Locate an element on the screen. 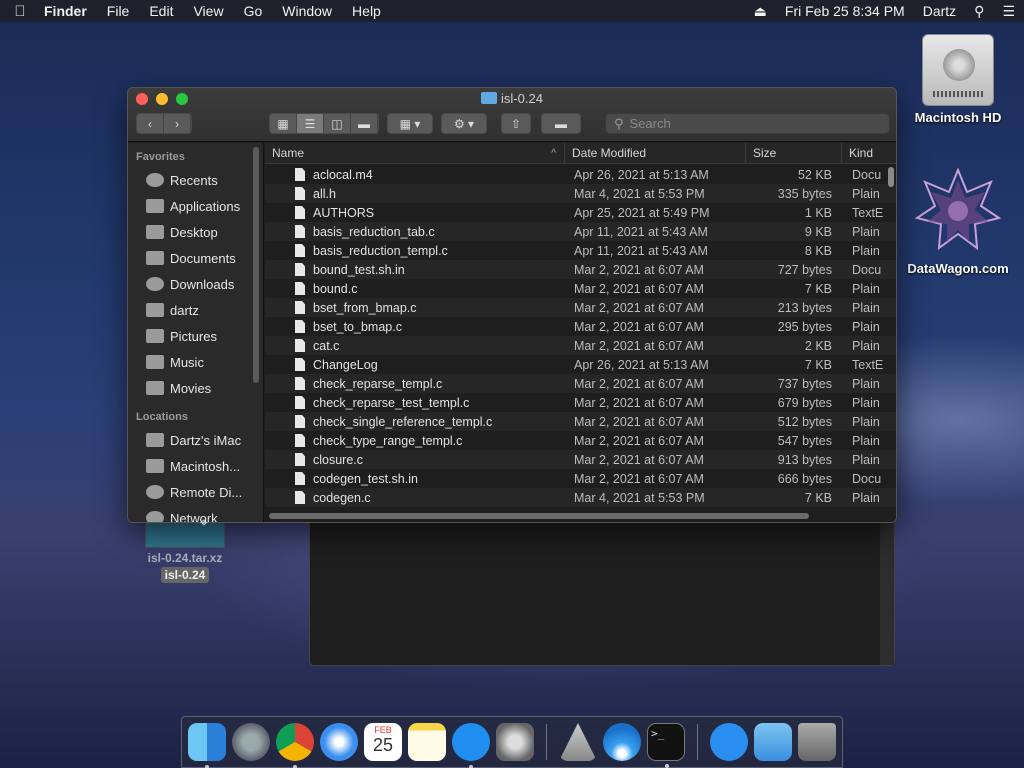  size-cell: 8 KB is located at coordinates (818, 250).